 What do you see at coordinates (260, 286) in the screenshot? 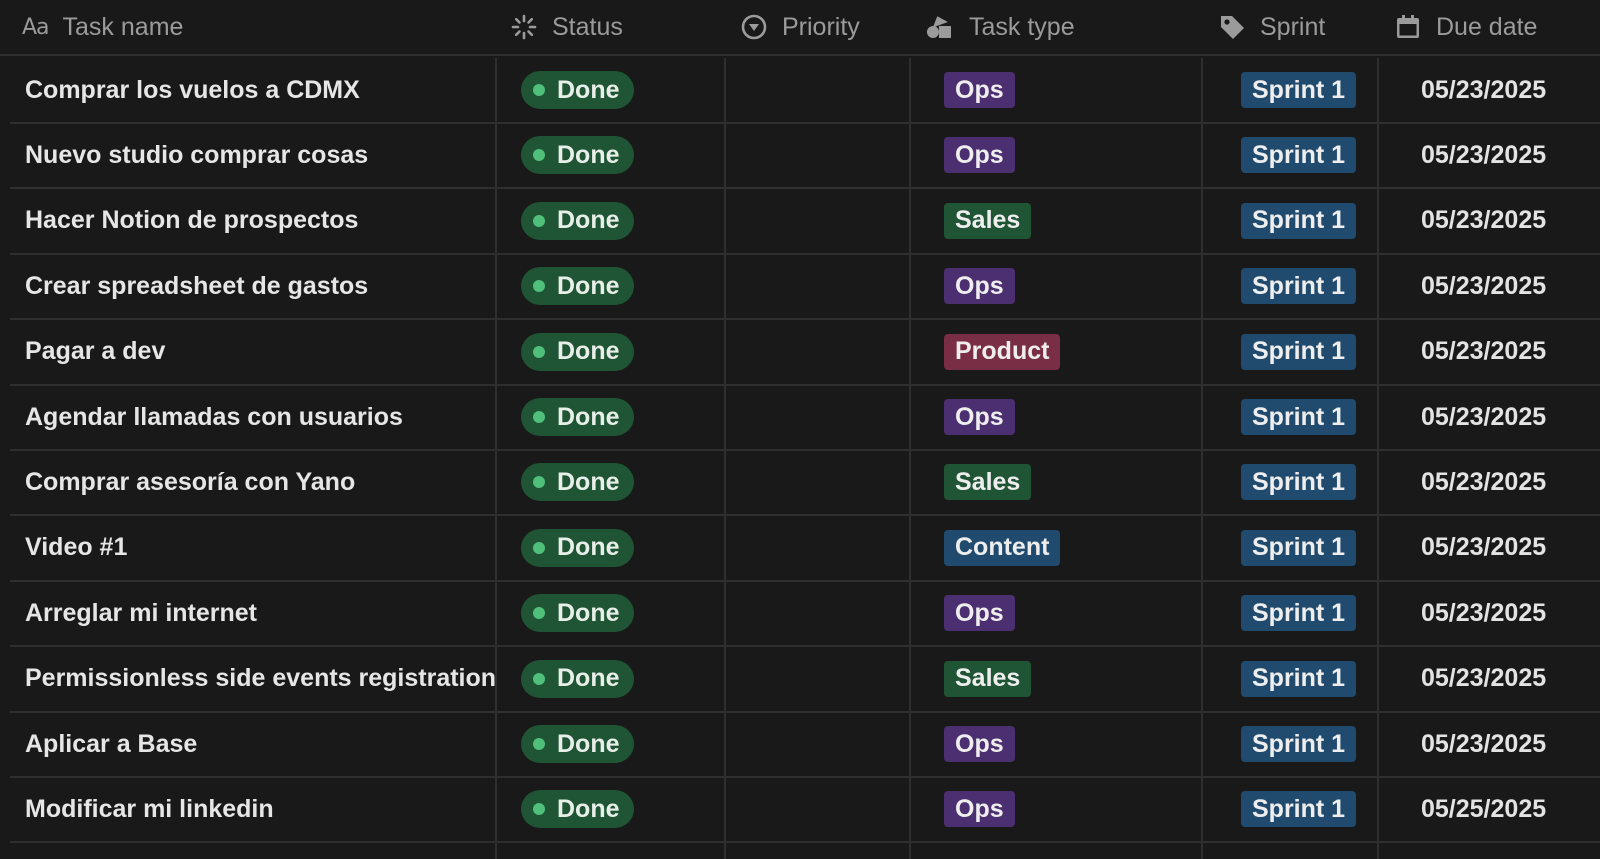
I see `task-name-cell: Crear spreadsheet de gastos` at bounding box center [260, 286].